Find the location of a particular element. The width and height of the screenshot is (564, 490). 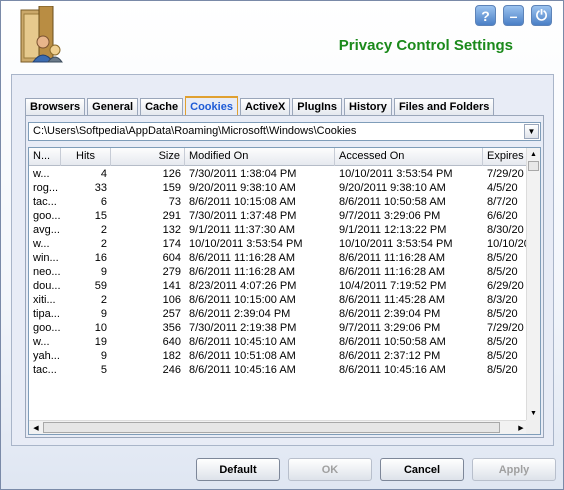

help-icon: ? is located at coordinates (485, 15).